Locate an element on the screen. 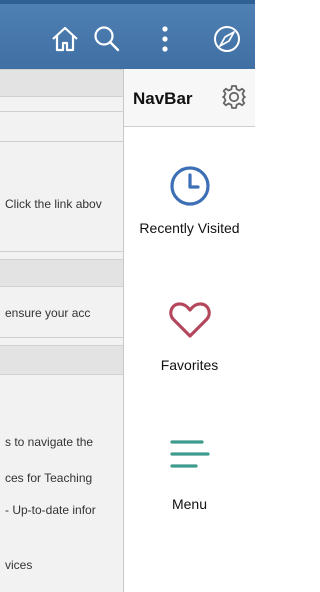 The height and width of the screenshot is (592, 320). navbar-item-label: Menu is located at coordinates (189, 504).